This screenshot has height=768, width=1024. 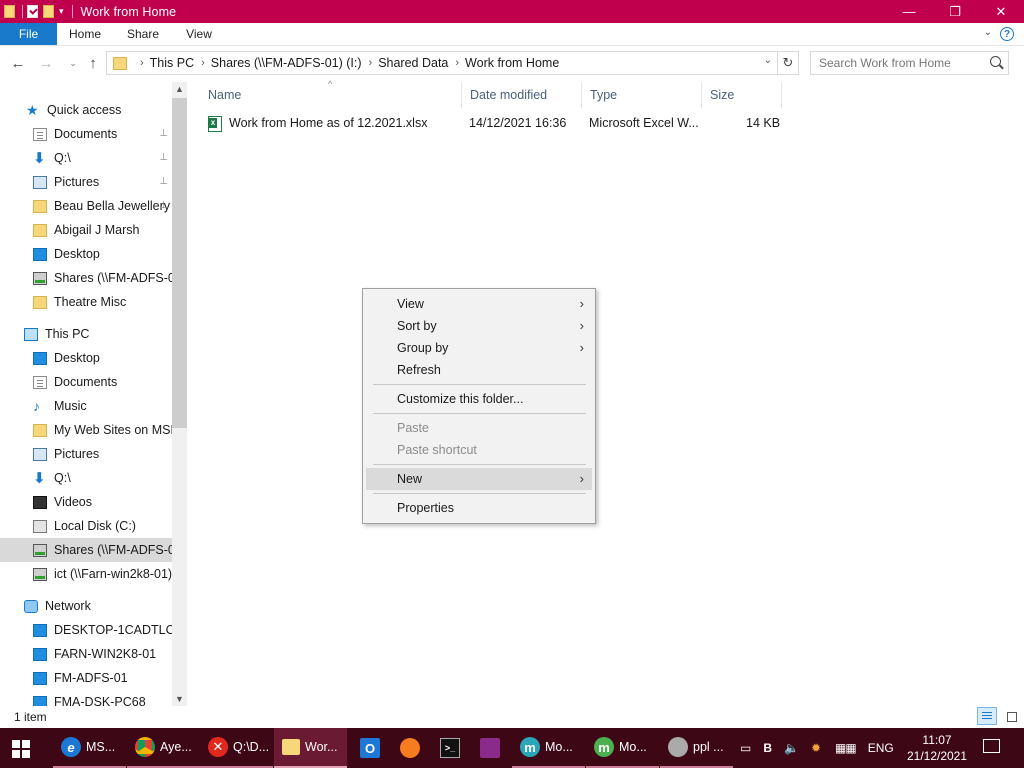 What do you see at coordinates (40, 278) in the screenshot?
I see `network-drive-icon` at bounding box center [40, 278].